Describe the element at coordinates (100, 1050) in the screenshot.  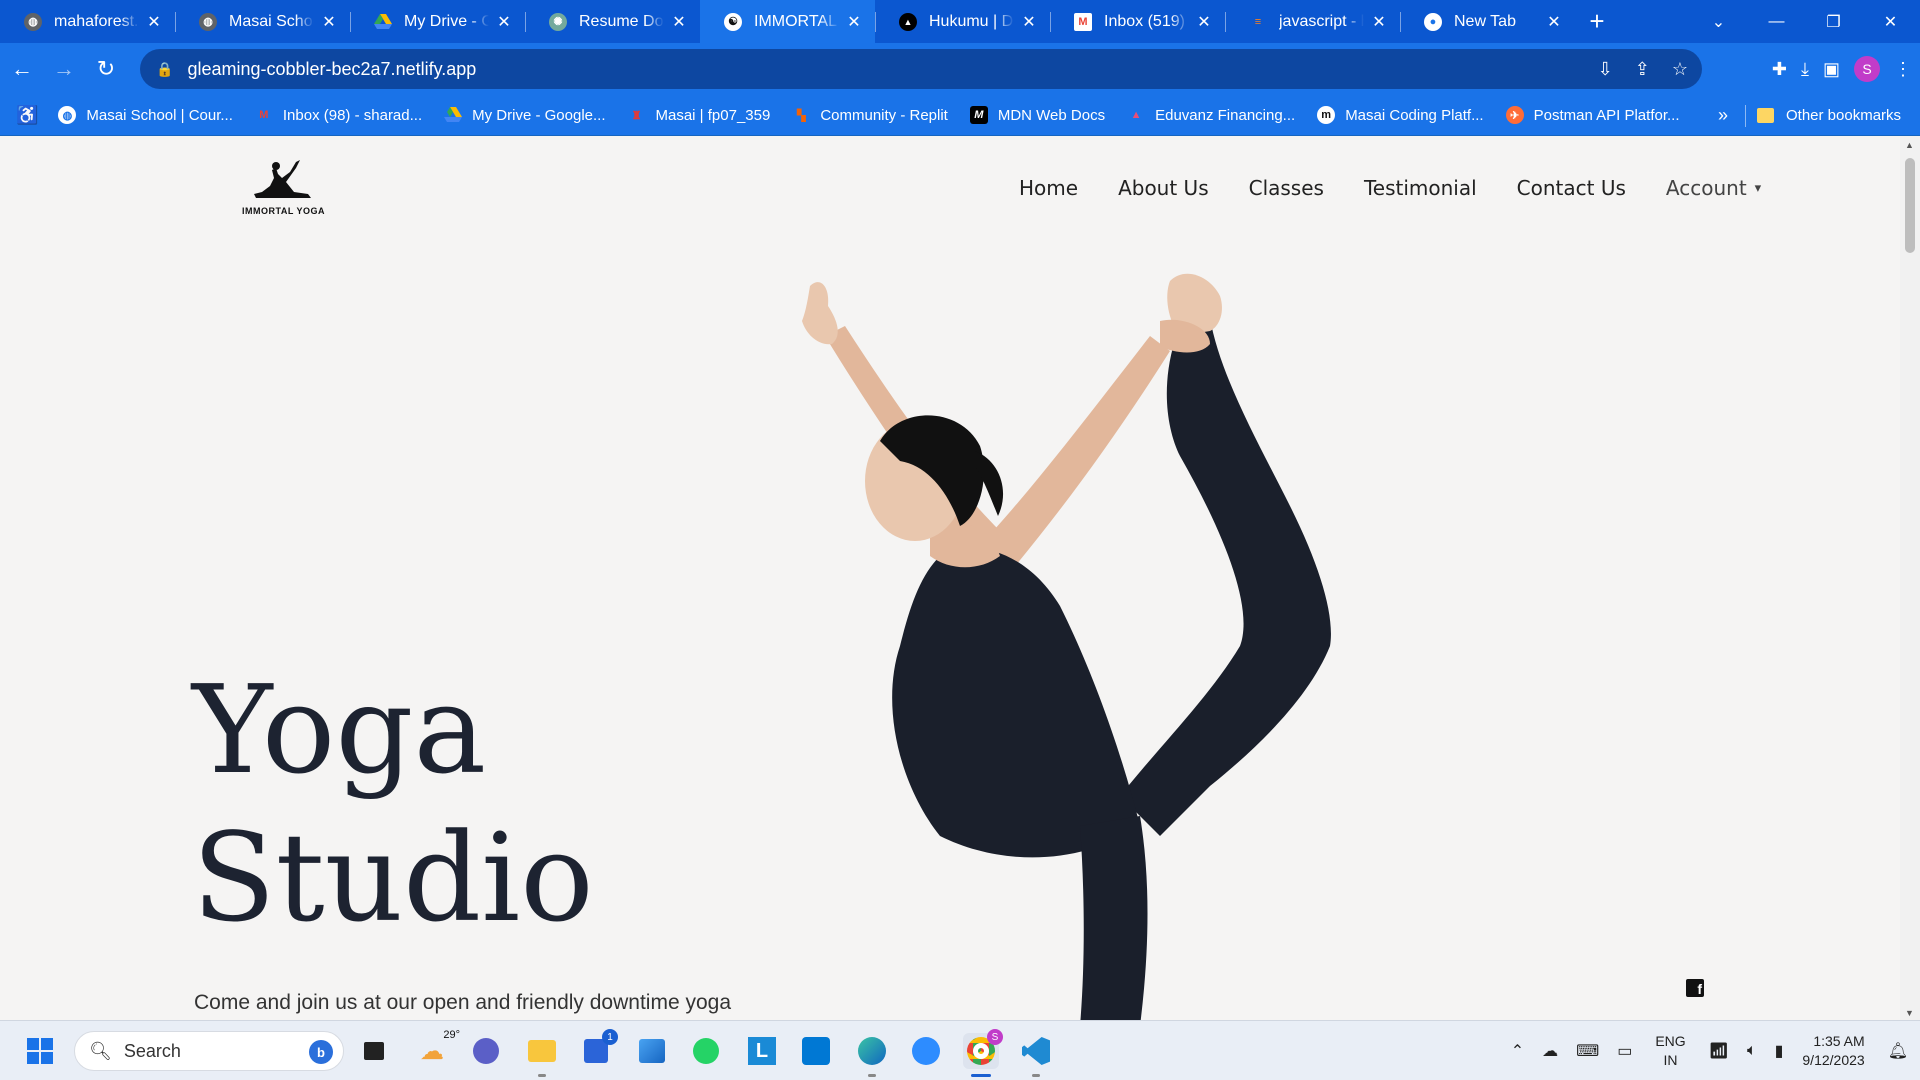
I see `search-icon: 🔍︎` at that location.